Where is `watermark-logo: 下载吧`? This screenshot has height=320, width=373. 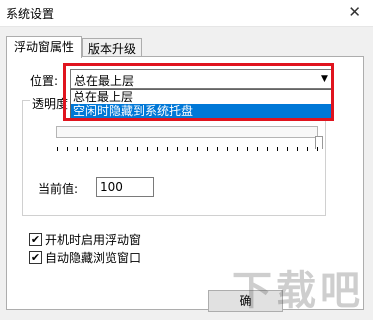 watermark-logo: 下载吧 is located at coordinates (298, 291).